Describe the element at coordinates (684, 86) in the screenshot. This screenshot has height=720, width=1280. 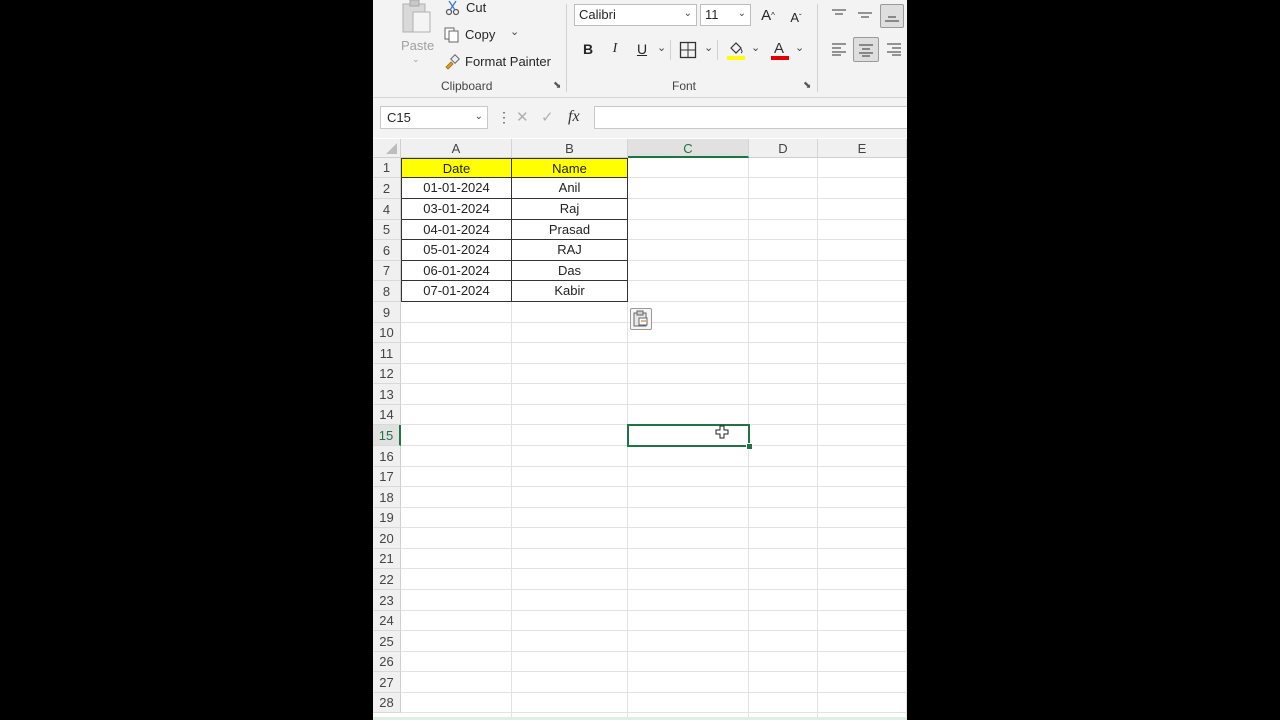
I see `font-group-label: Font` at that location.